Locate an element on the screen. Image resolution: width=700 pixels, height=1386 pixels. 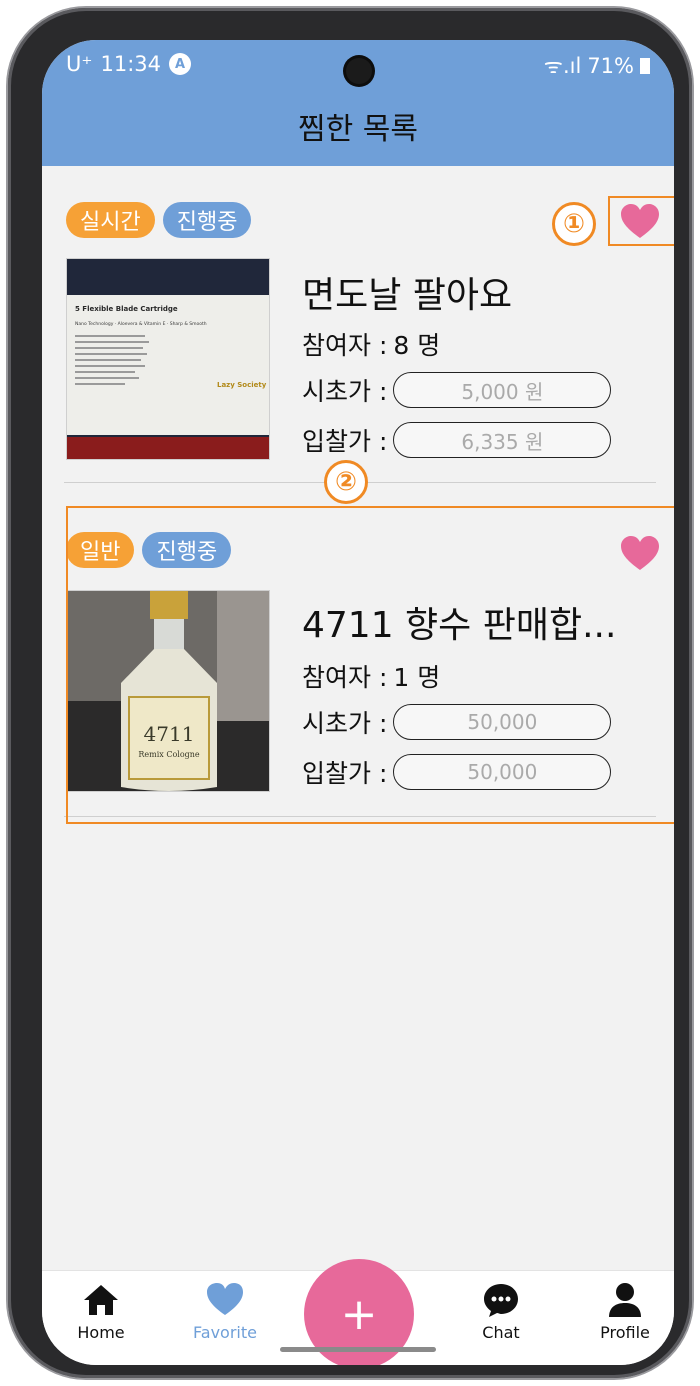
nav-favorite-label: Favorite is located at coordinates (225, 1332).